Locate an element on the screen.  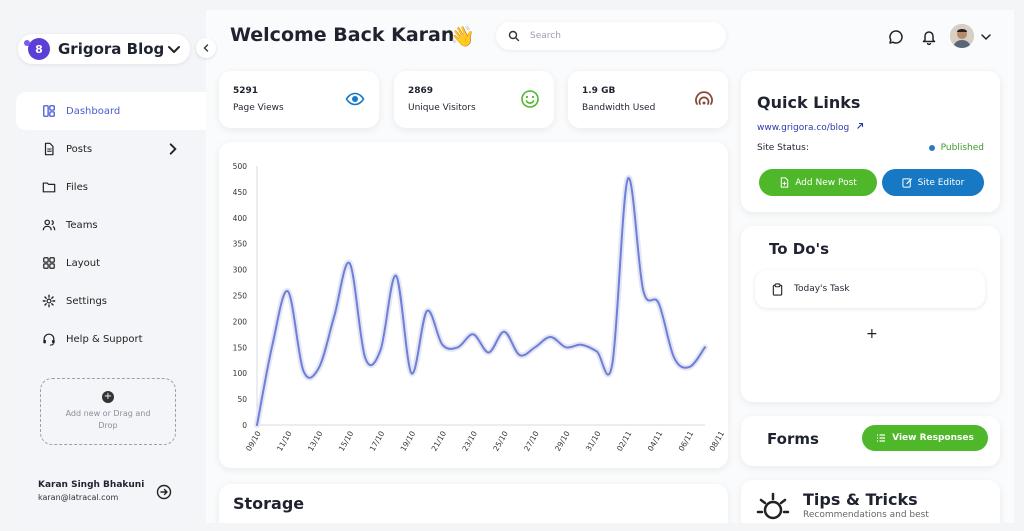
add-new-post-label: Add New Post is located at coordinates (826, 182).